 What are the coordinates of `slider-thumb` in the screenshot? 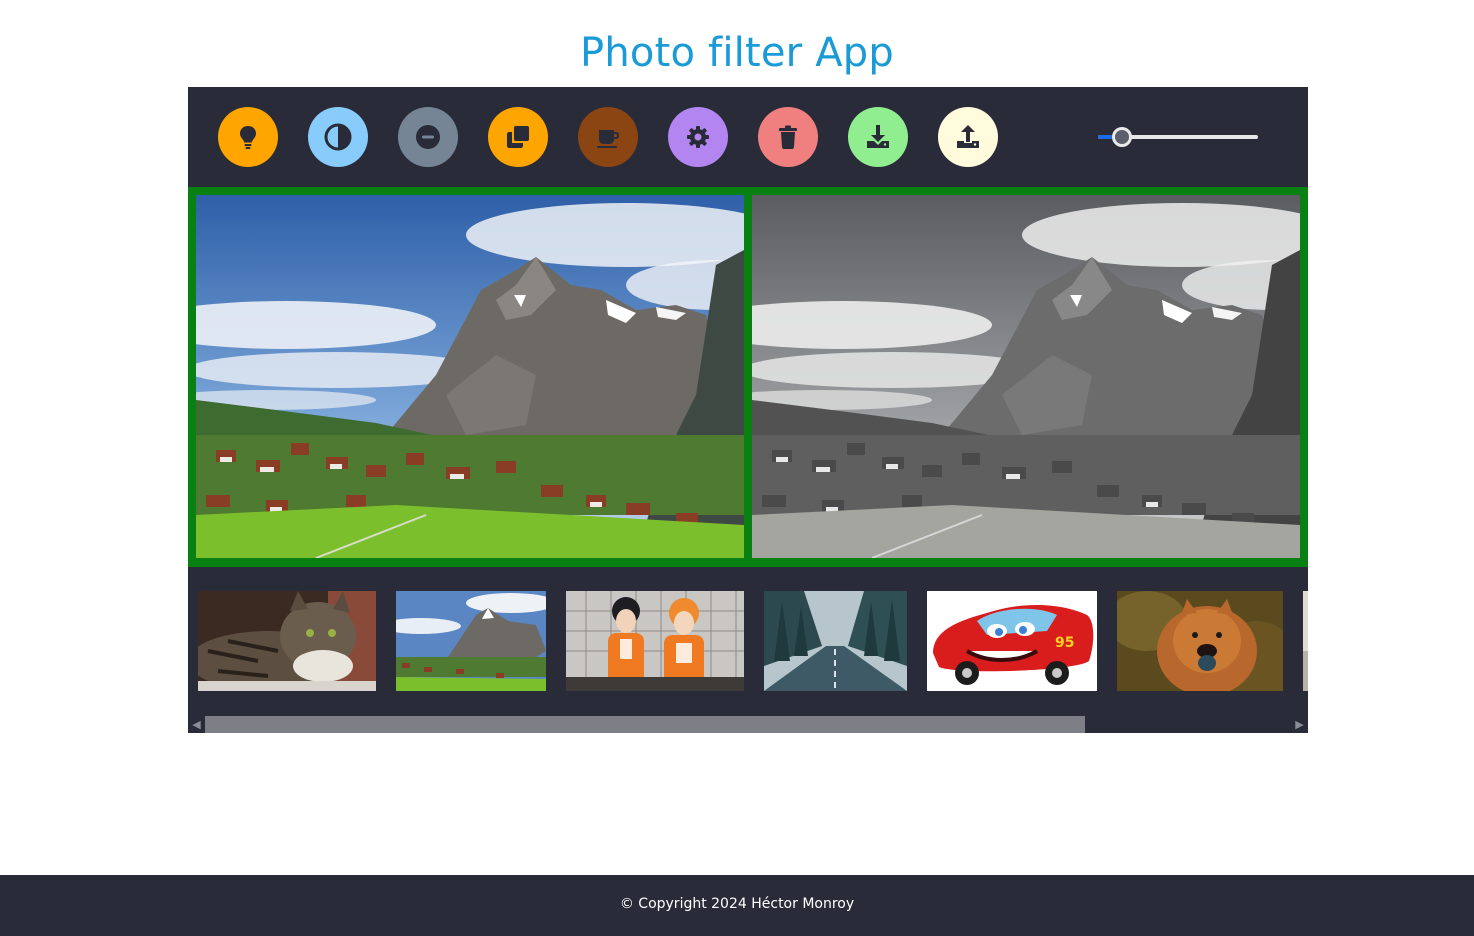 It's located at (1122, 137).